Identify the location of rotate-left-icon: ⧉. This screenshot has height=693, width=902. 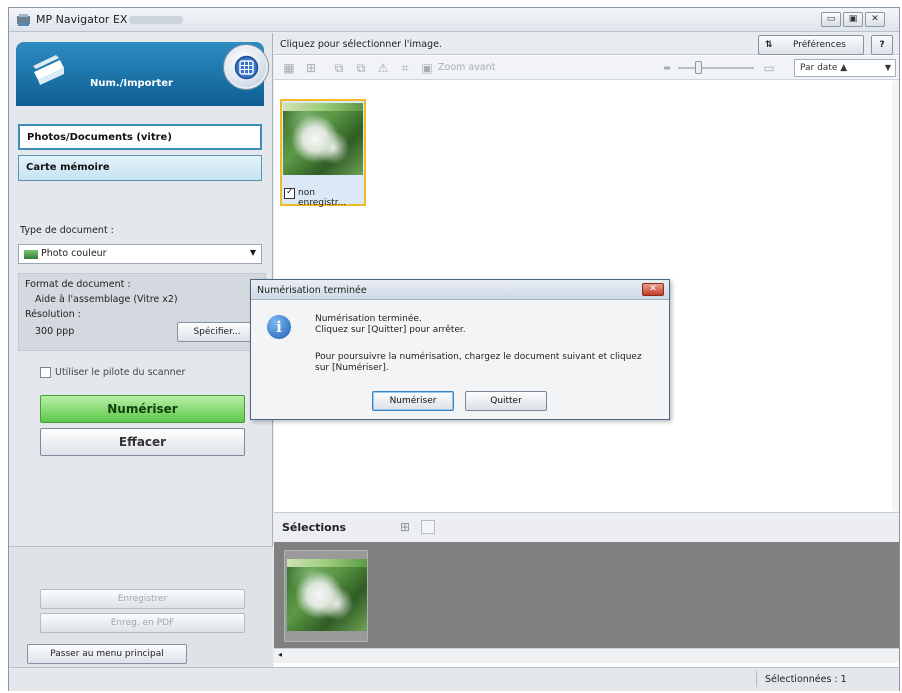
(339, 68).